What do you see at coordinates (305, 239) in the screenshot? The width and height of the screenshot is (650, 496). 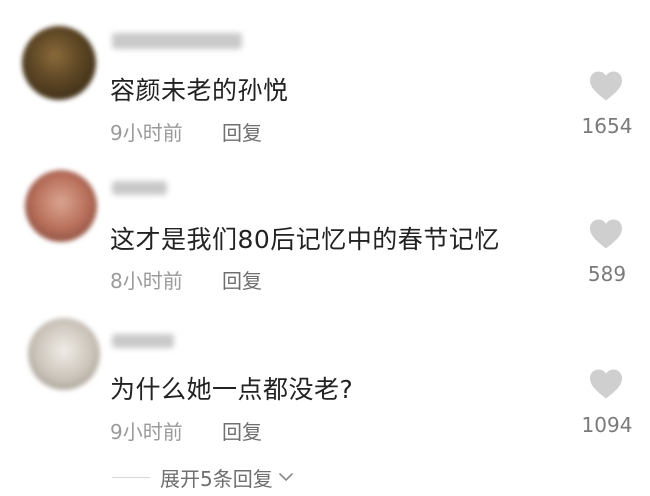 I see `comment-text: 这才是我们80后记忆中的春节记忆` at bounding box center [305, 239].